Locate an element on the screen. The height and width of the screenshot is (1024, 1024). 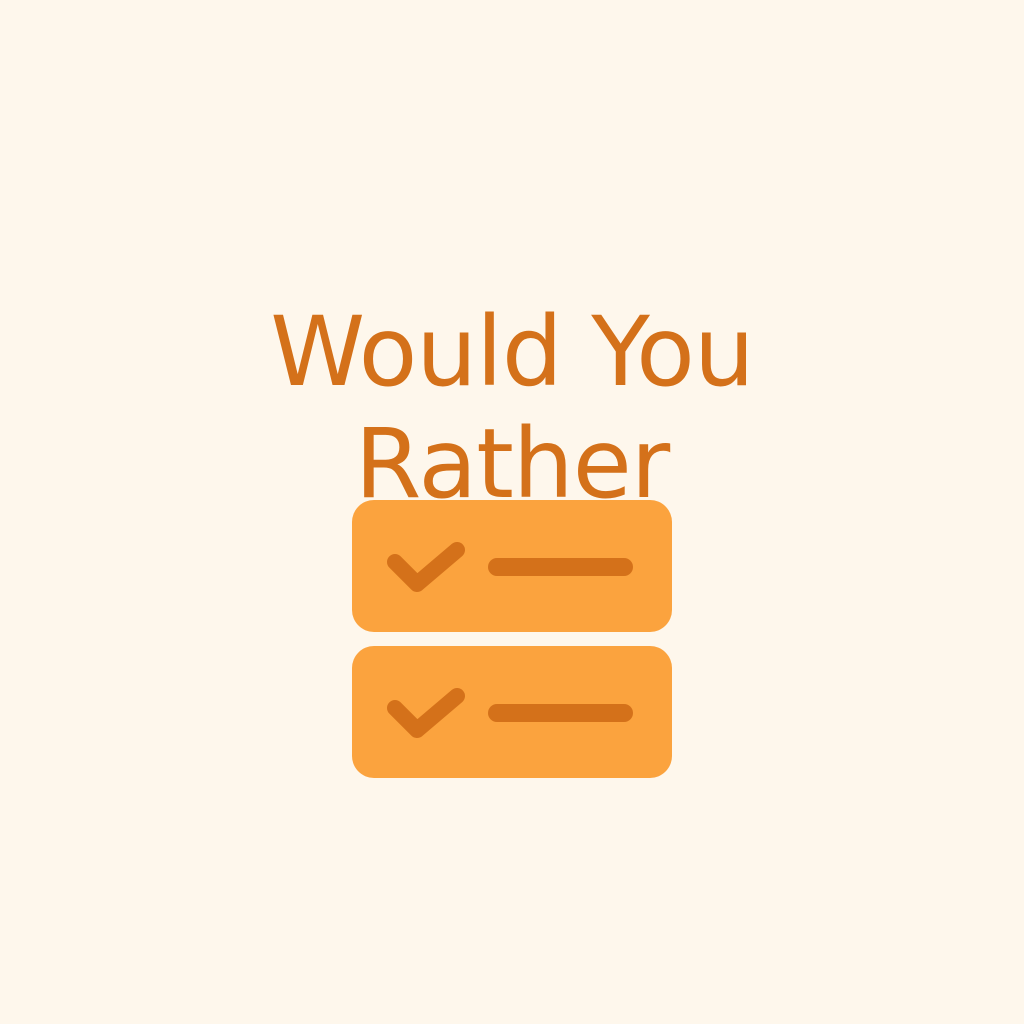
app-logo is located at coordinates (512, 640).